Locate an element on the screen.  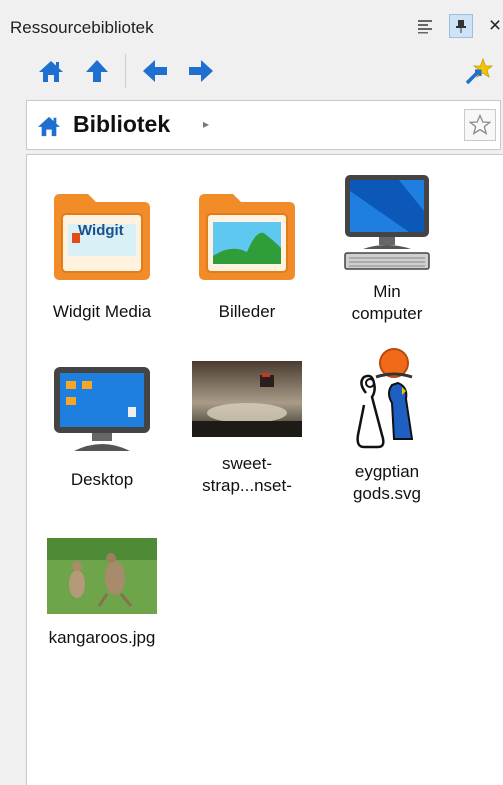
list-item: eygptian gods.svg is located at coordinates (387, 423).